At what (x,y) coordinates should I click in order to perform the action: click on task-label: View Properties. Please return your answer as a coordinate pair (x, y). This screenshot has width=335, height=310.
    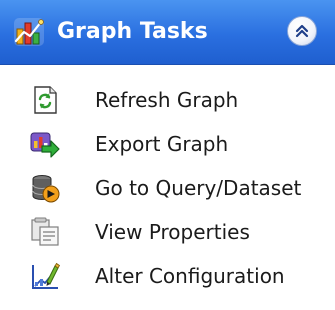
    Looking at the image, I should click on (172, 232).